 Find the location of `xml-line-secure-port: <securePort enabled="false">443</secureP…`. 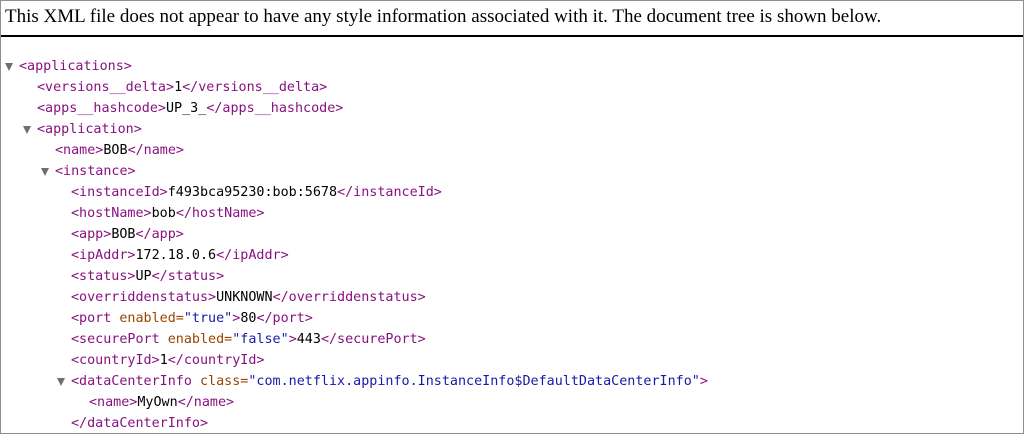

xml-line-secure-port: <securePort enabled="false">443</secureP… is located at coordinates (248, 339).